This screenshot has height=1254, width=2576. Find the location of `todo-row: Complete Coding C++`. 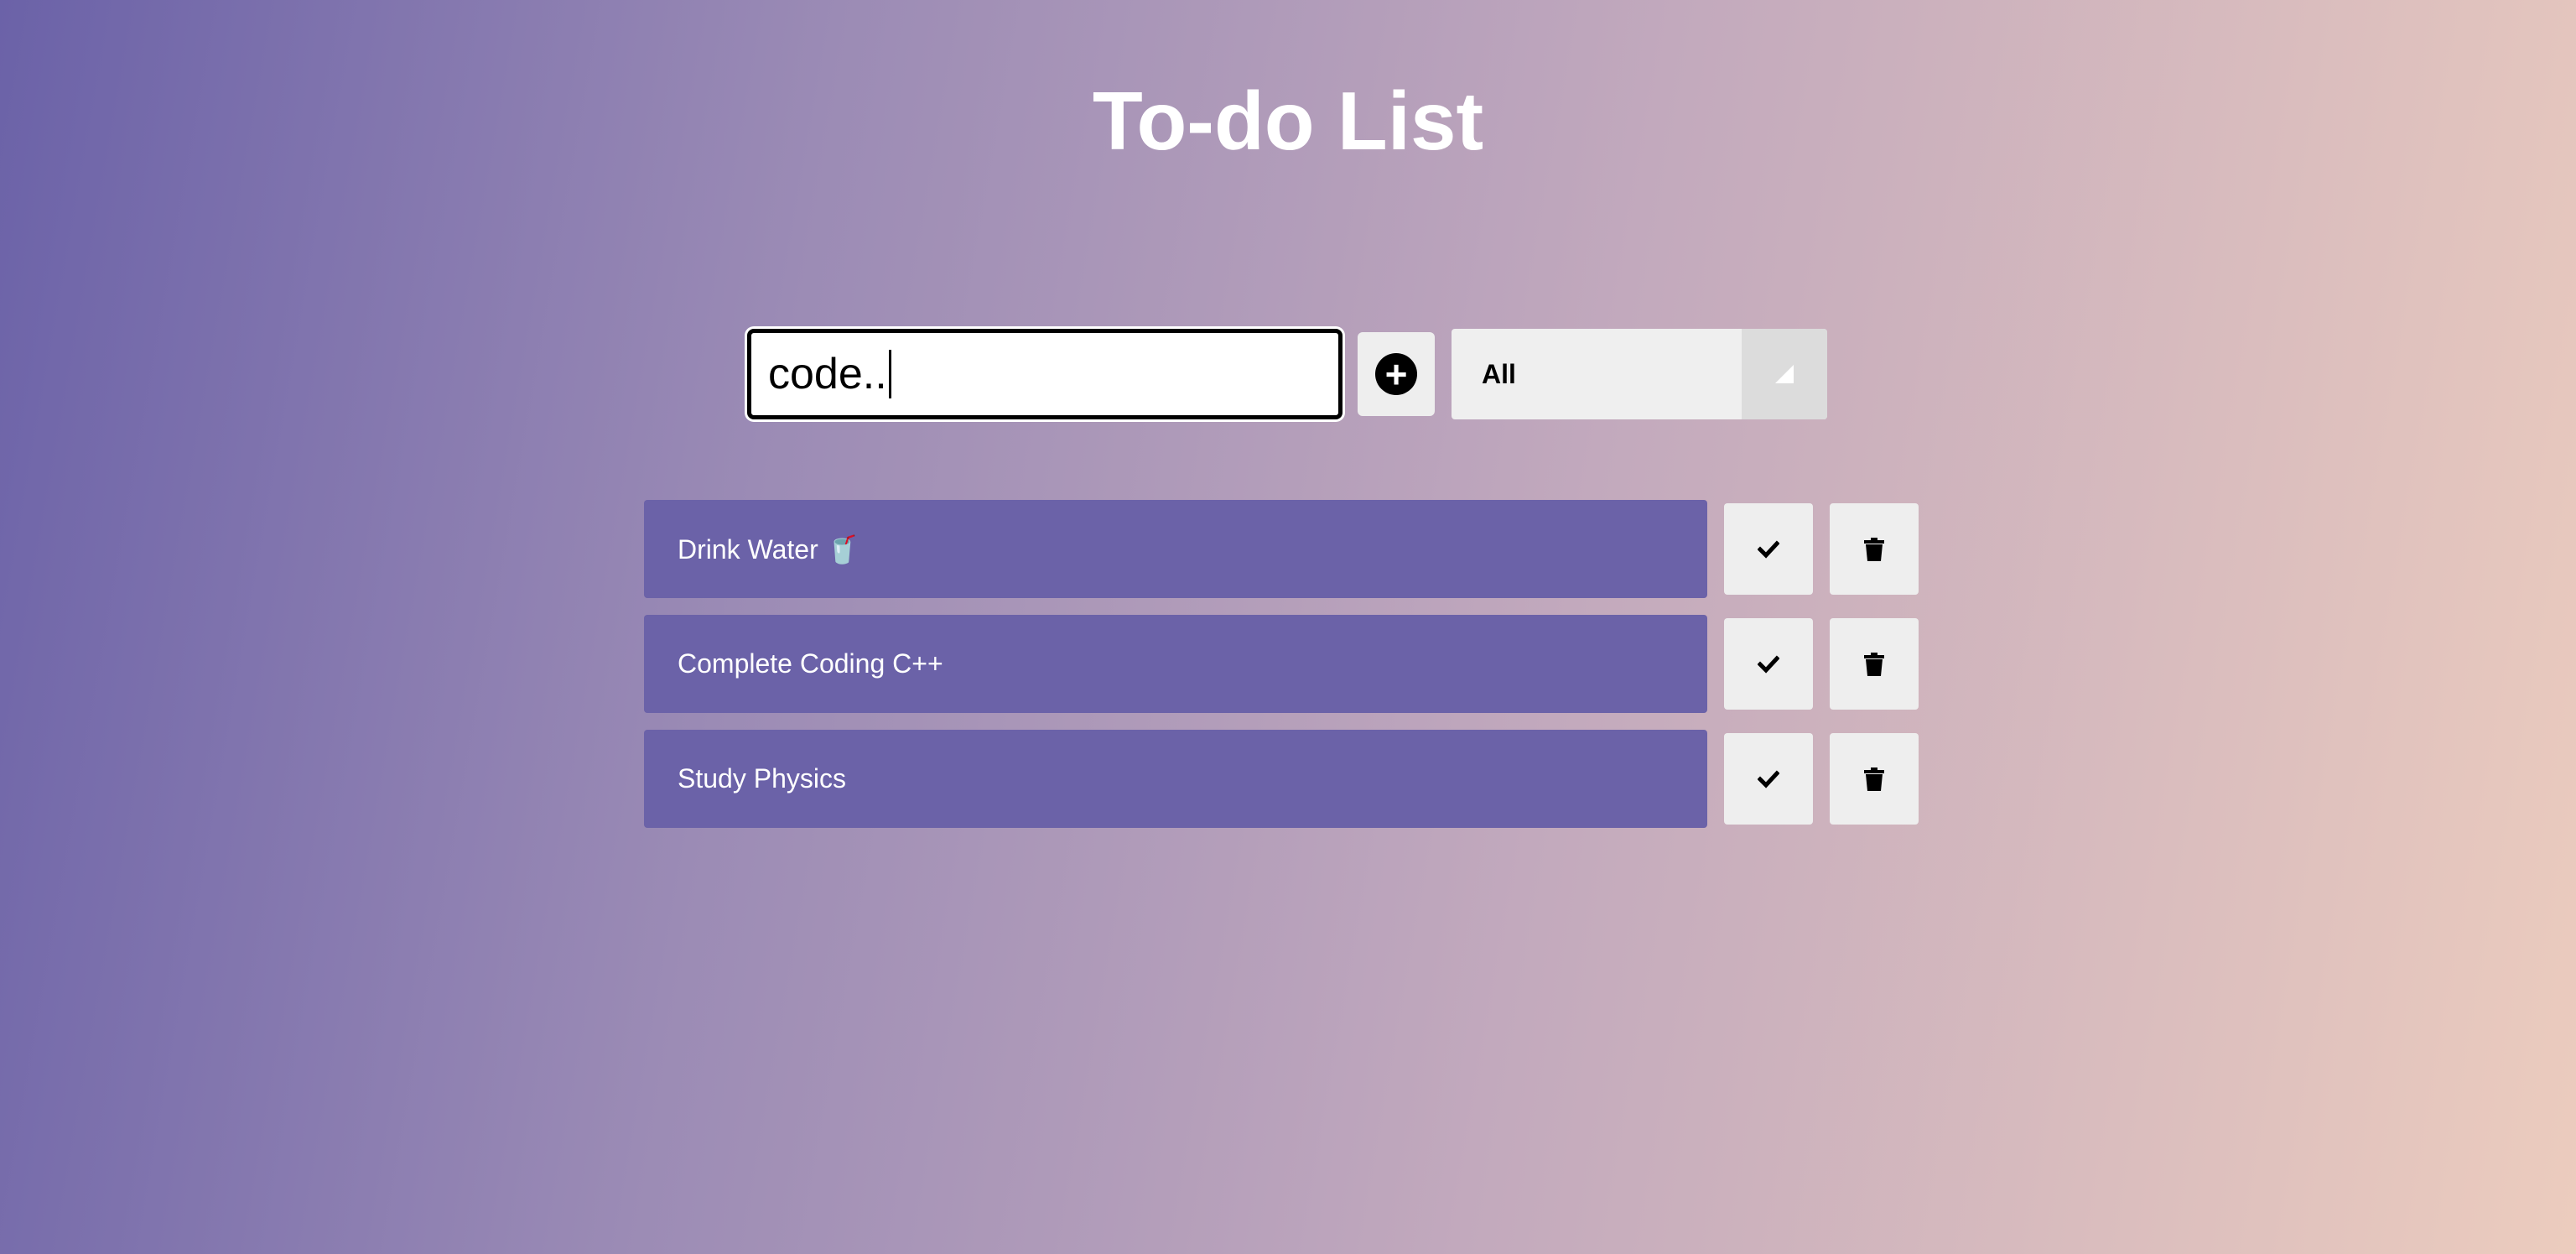

todo-row: Complete Coding C++ is located at coordinates (1281, 664).